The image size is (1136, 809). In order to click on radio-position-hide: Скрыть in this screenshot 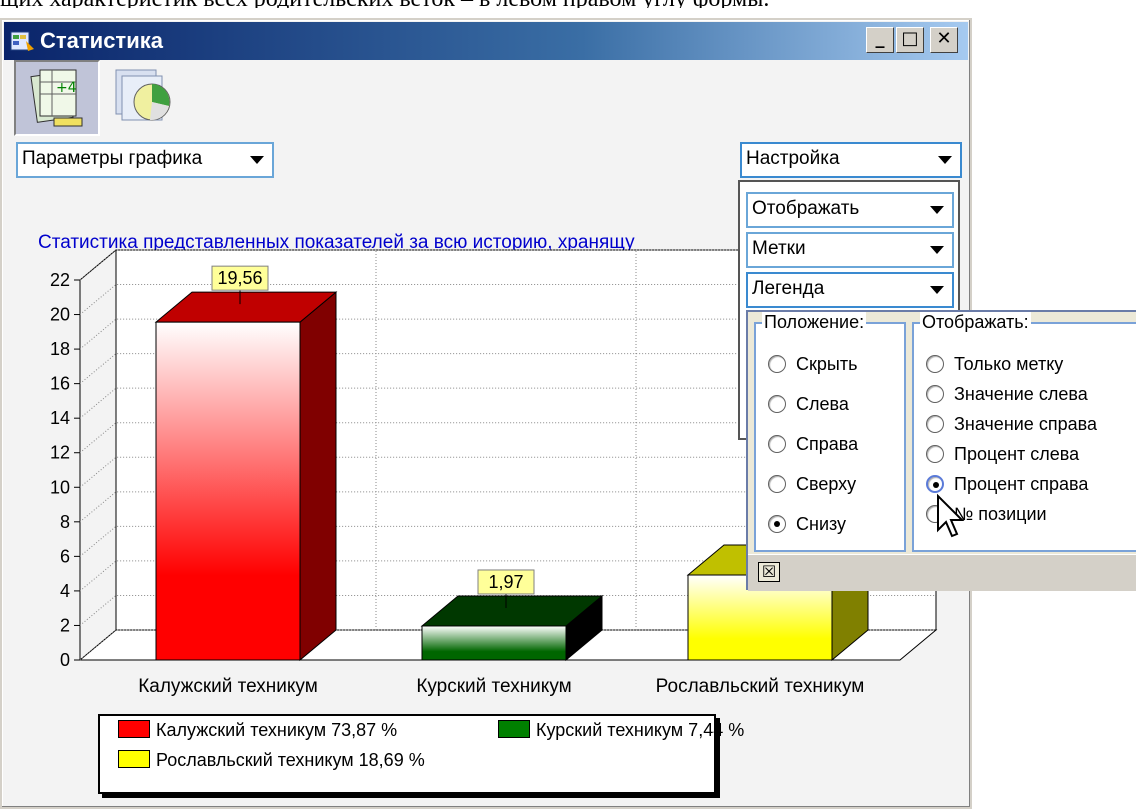, I will do `click(812, 364)`.